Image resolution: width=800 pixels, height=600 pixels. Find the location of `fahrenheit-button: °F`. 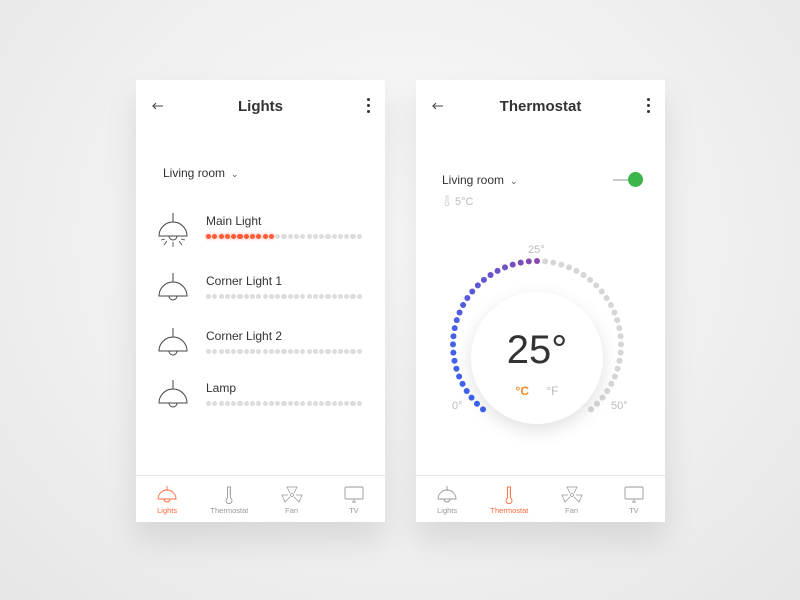

fahrenheit-button: °F is located at coordinates (552, 391).